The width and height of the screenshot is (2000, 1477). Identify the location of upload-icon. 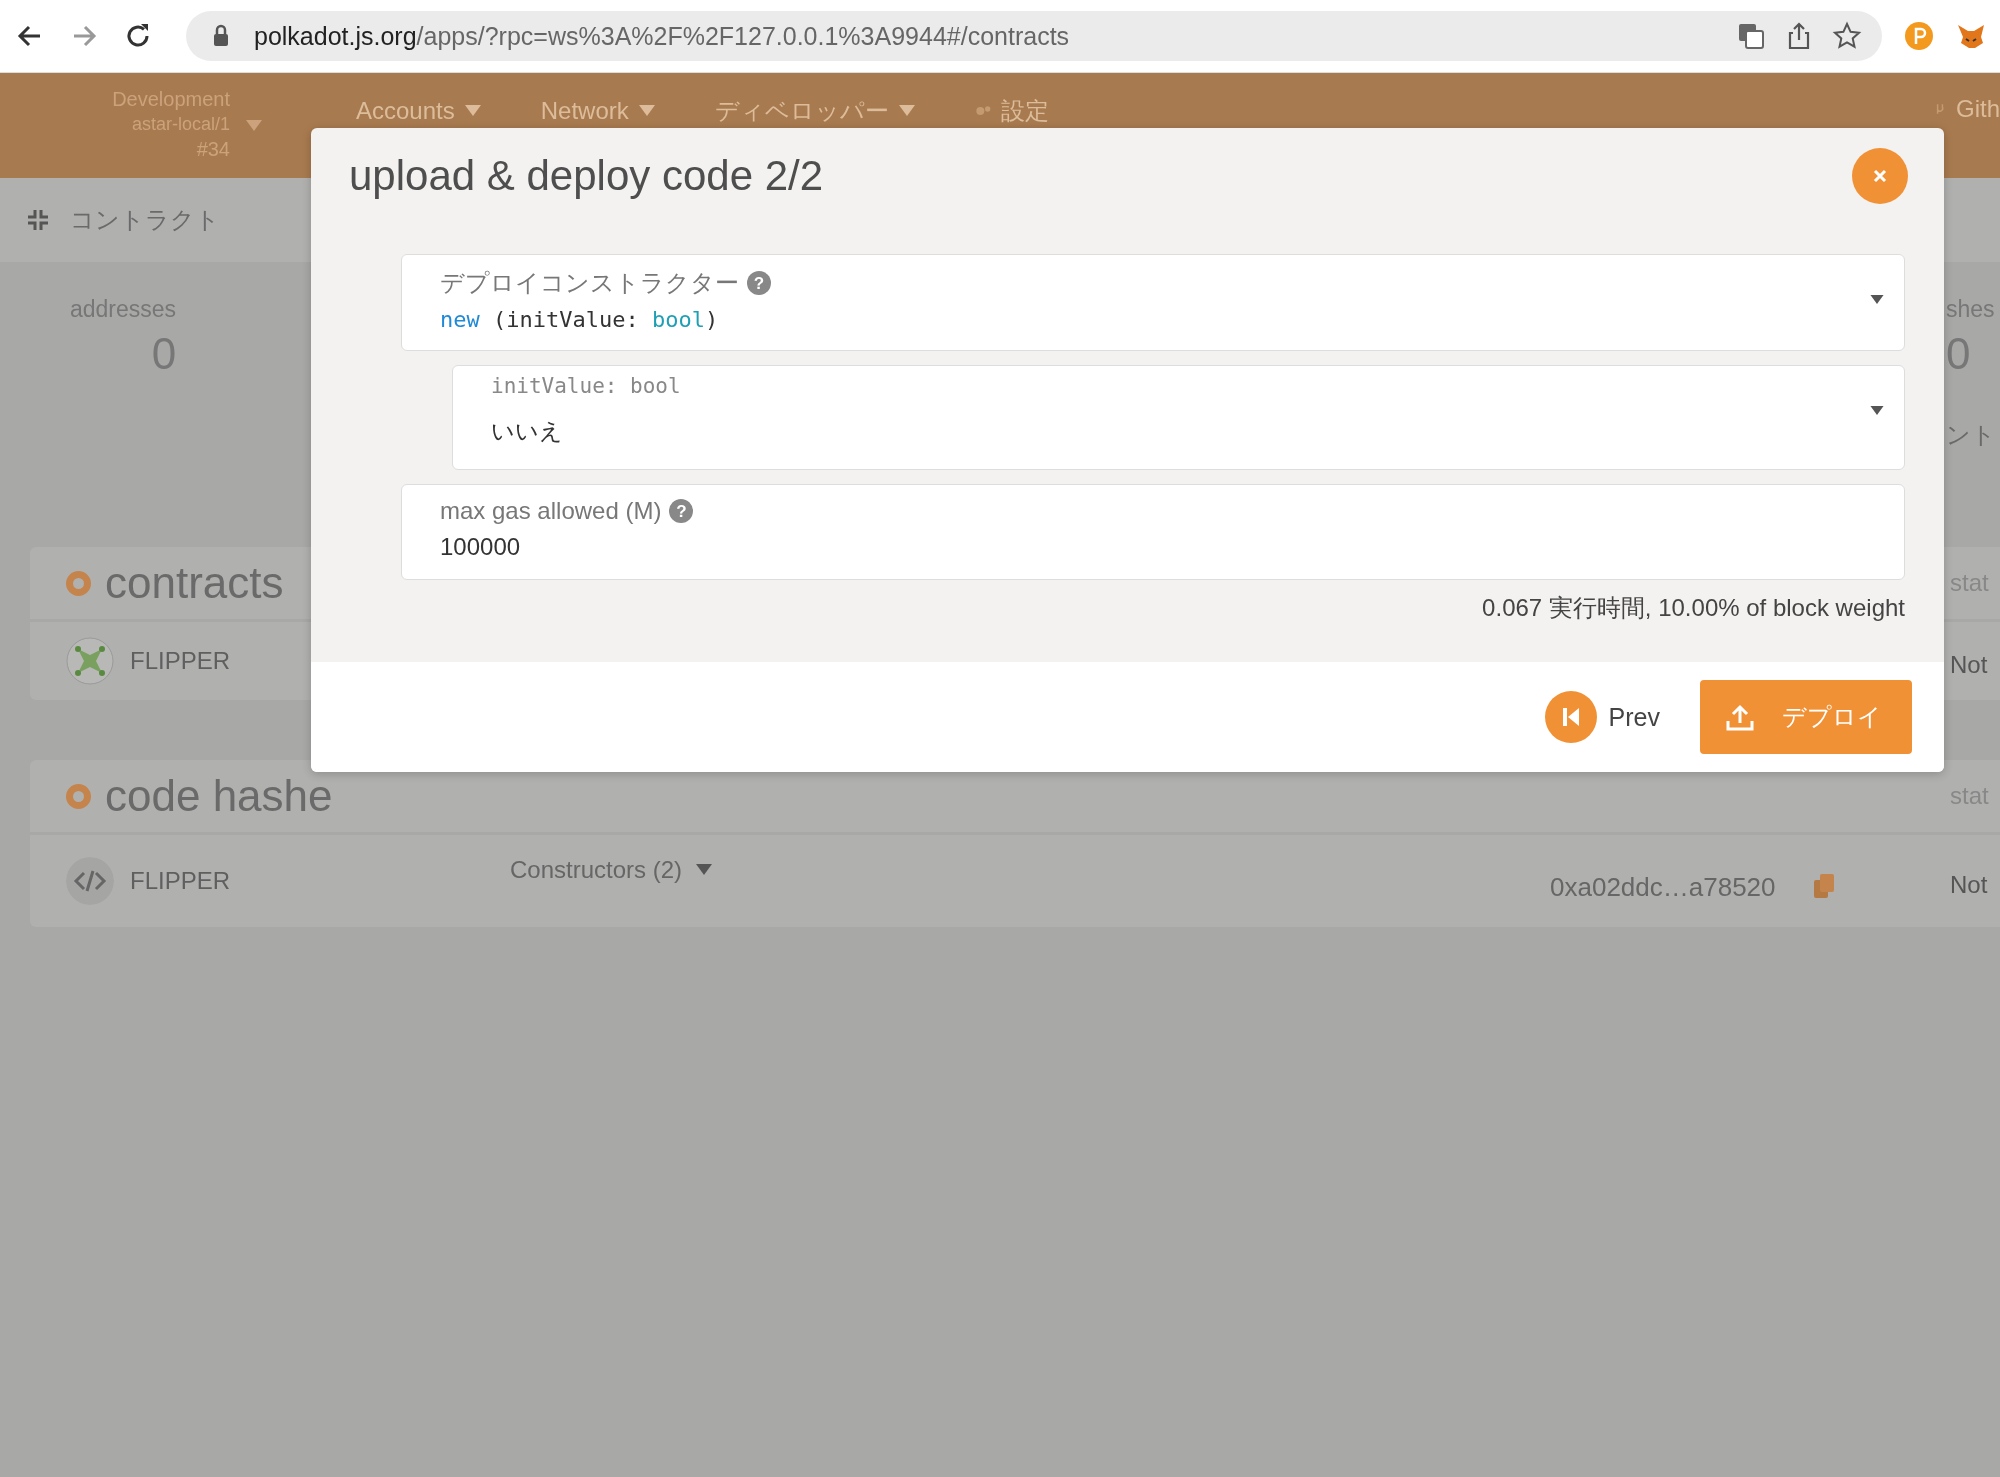
(1740, 717).